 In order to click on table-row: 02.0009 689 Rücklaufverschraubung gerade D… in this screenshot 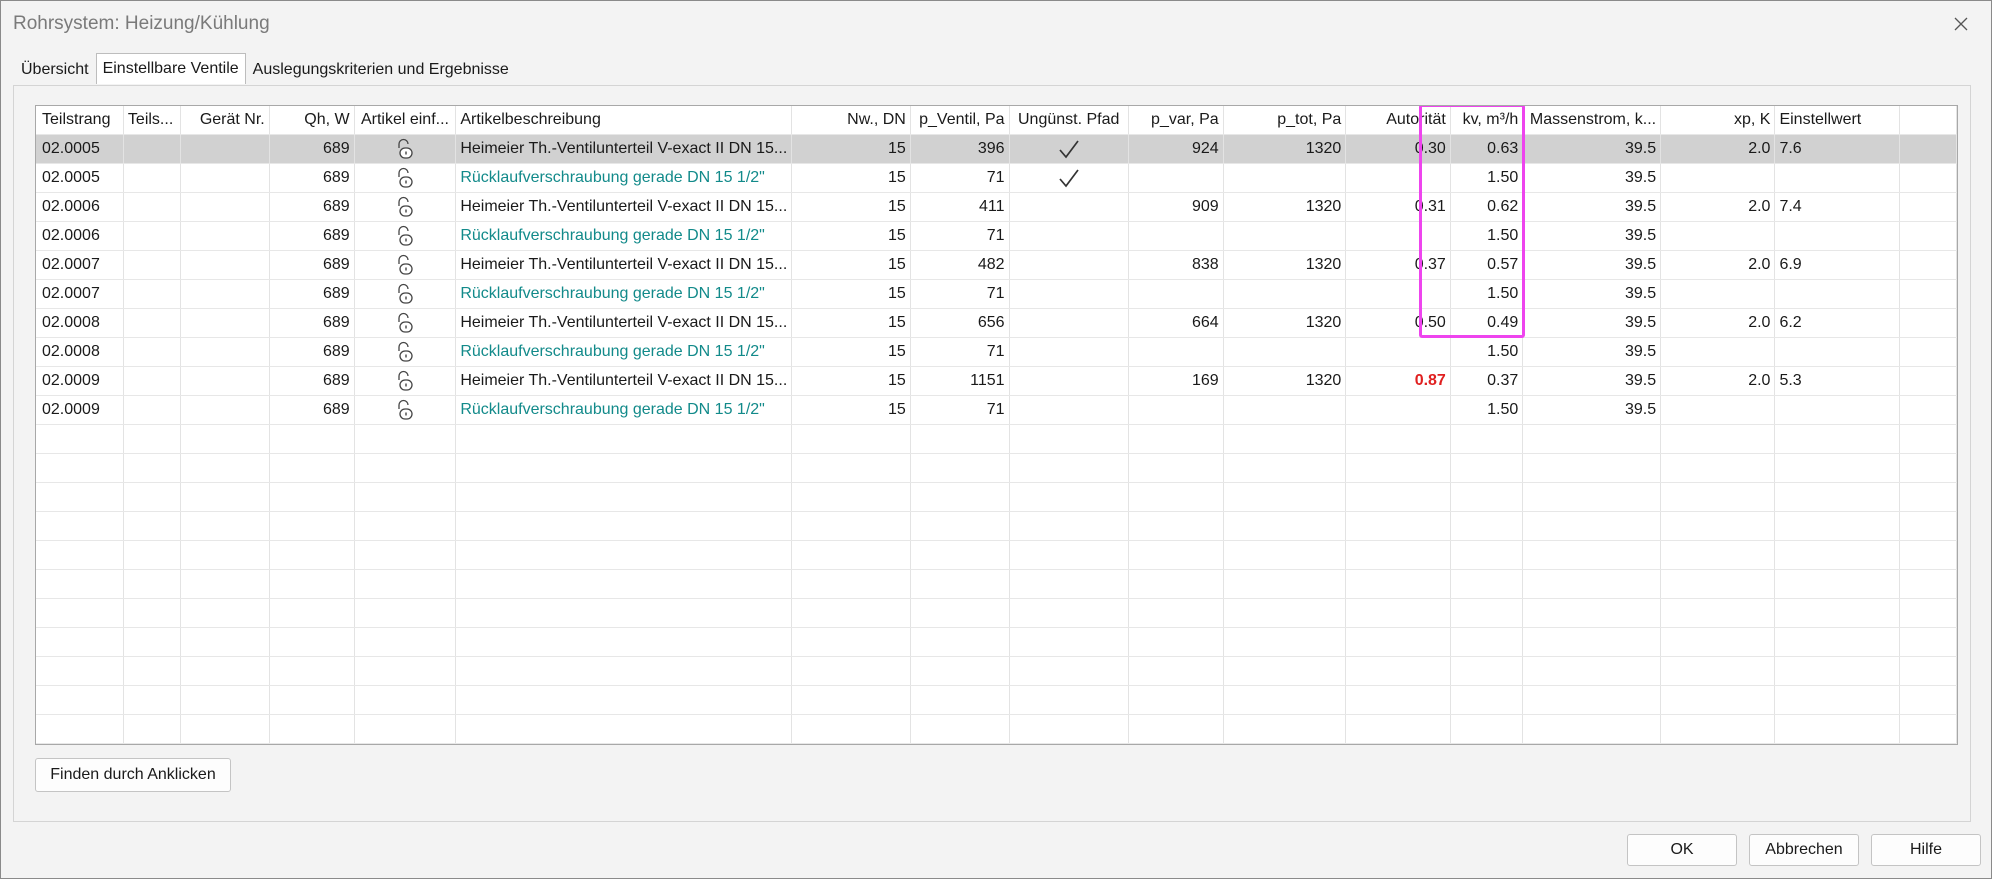, I will do `click(996, 410)`.